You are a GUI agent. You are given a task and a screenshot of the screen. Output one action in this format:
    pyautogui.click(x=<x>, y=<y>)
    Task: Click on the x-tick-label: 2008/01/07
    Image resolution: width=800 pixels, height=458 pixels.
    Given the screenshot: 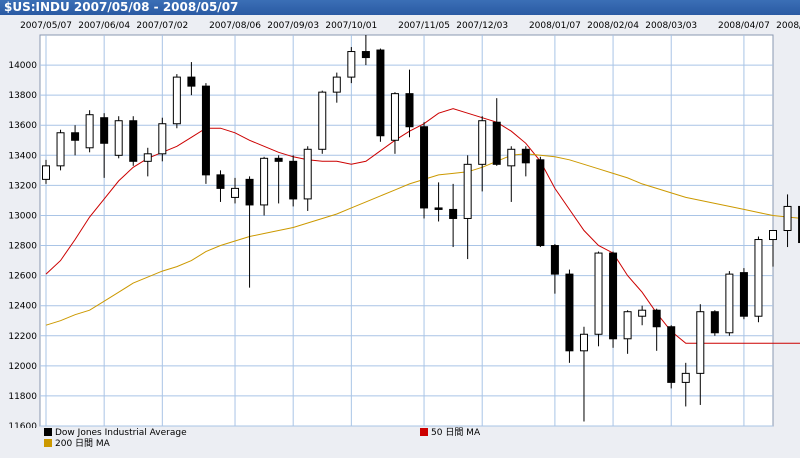 What is the action you would take?
    pyautogui.click(x=555, y=26)
    